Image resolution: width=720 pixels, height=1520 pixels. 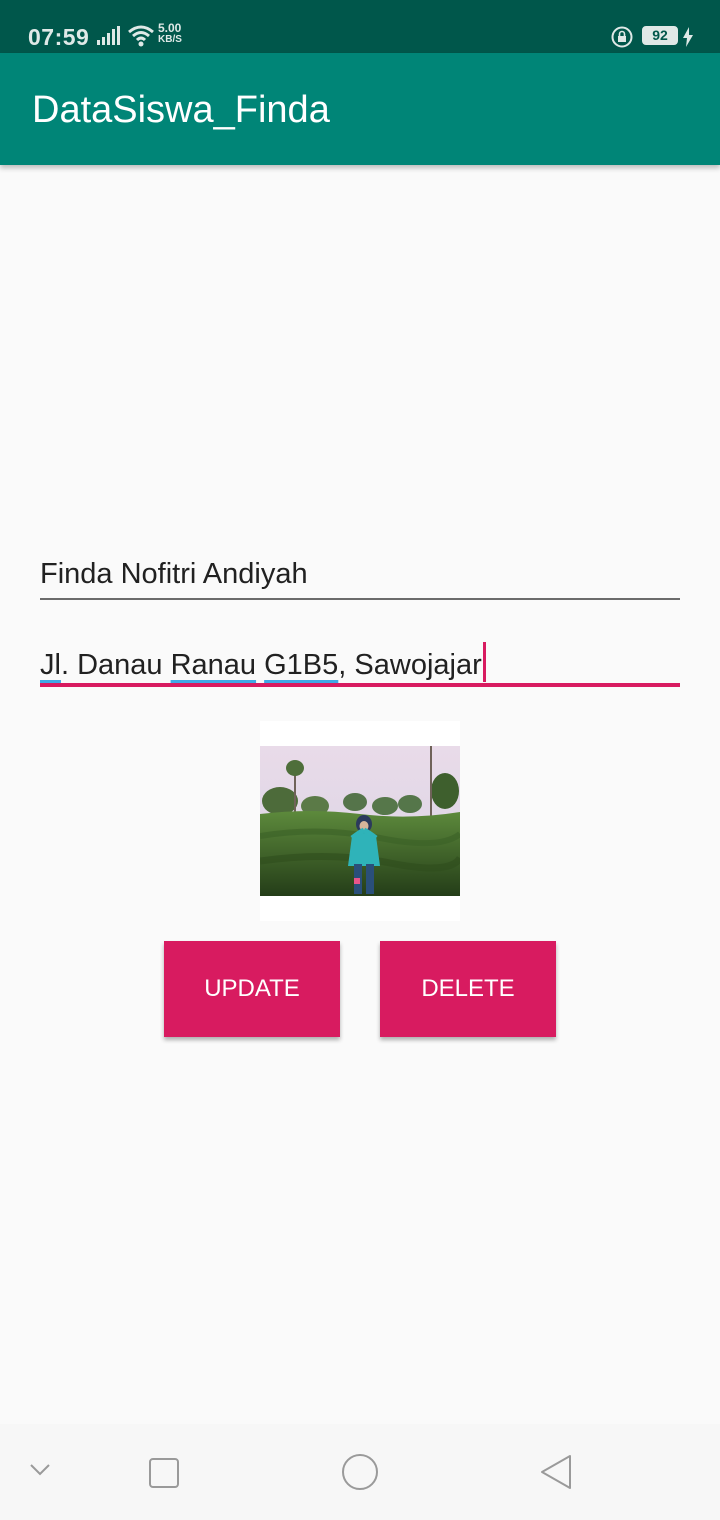 I want to click on chevron-down-icon, so click(x=40, y=1470).